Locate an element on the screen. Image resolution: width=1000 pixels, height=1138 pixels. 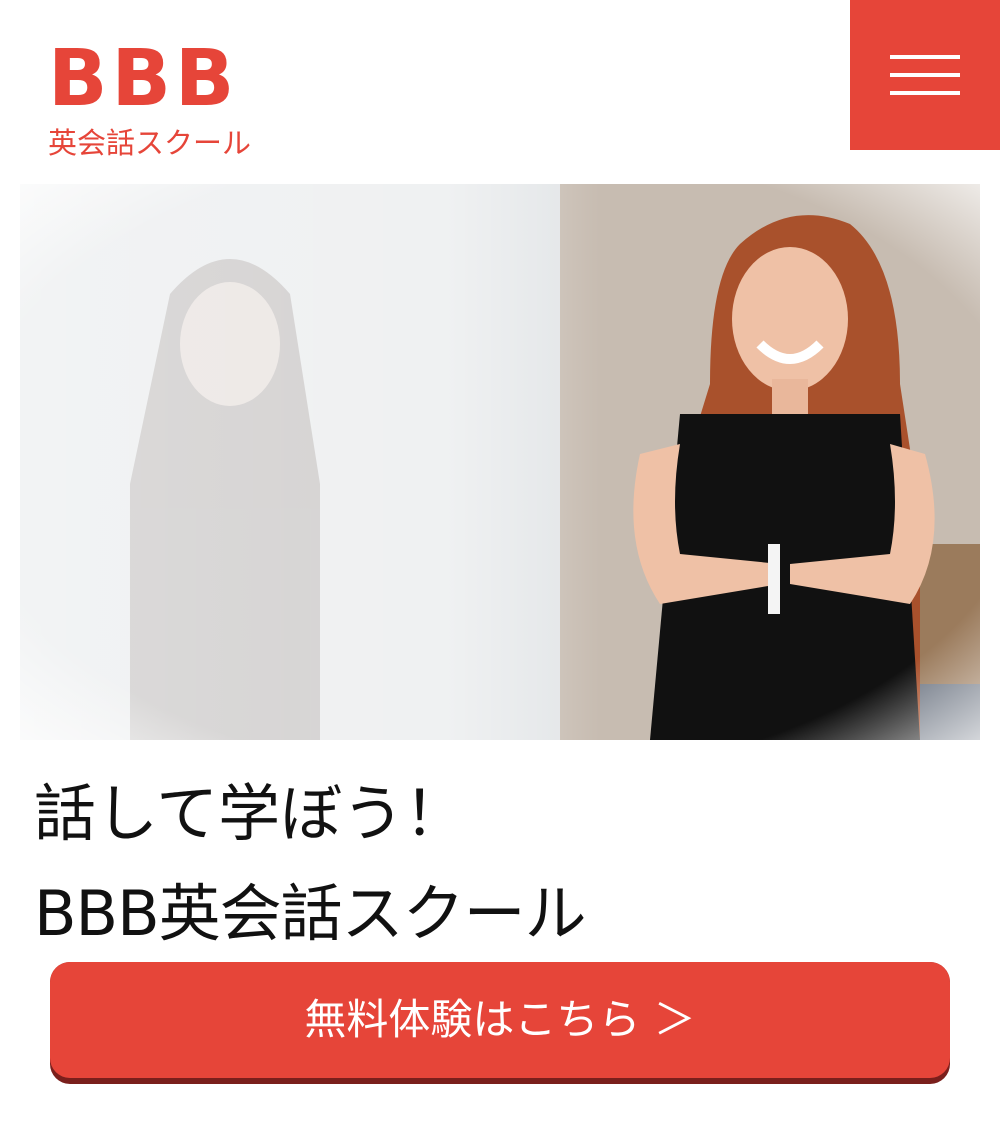
free-trial-button-face: 無料体験はこちら ＞ is located at coordinates (500, 1020).